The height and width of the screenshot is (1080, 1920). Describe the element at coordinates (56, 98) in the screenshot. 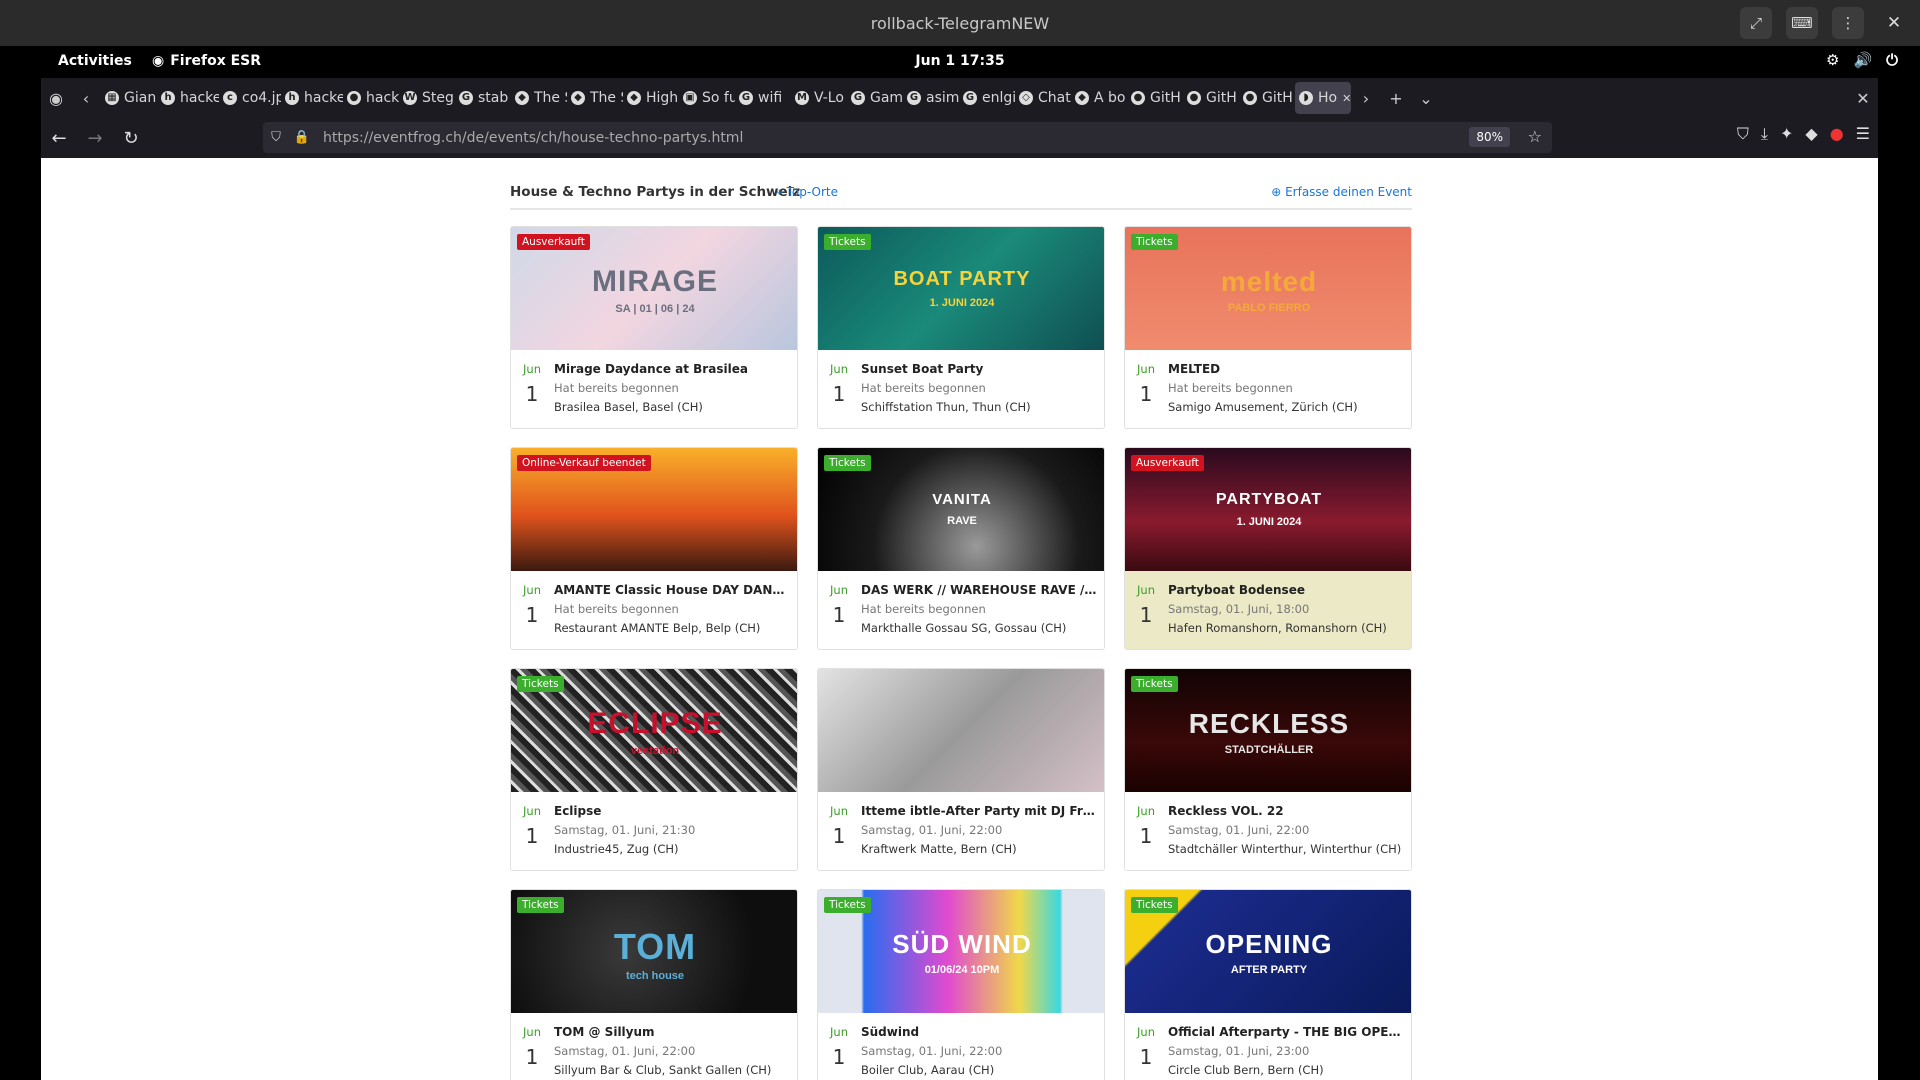

I see `firefox-view-icon: ◉` at that location.